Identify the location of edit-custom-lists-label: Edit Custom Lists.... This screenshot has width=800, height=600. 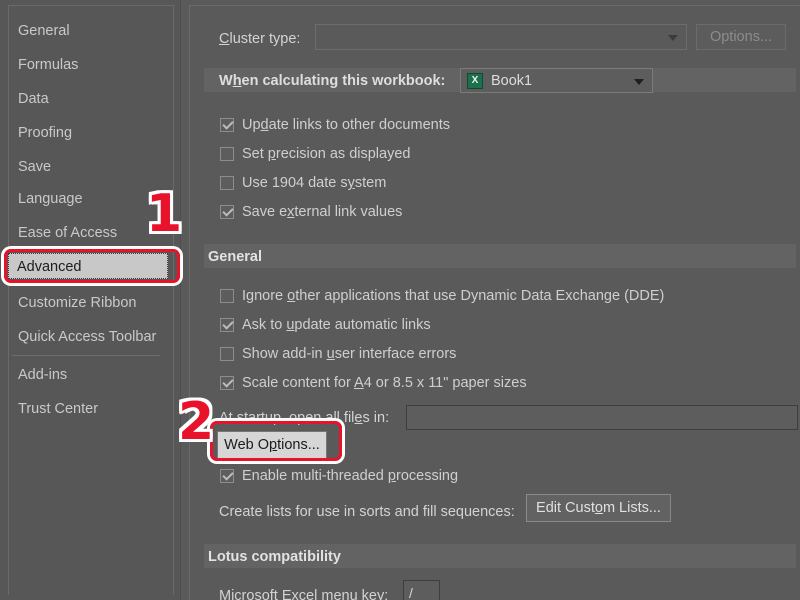
(598, 508).